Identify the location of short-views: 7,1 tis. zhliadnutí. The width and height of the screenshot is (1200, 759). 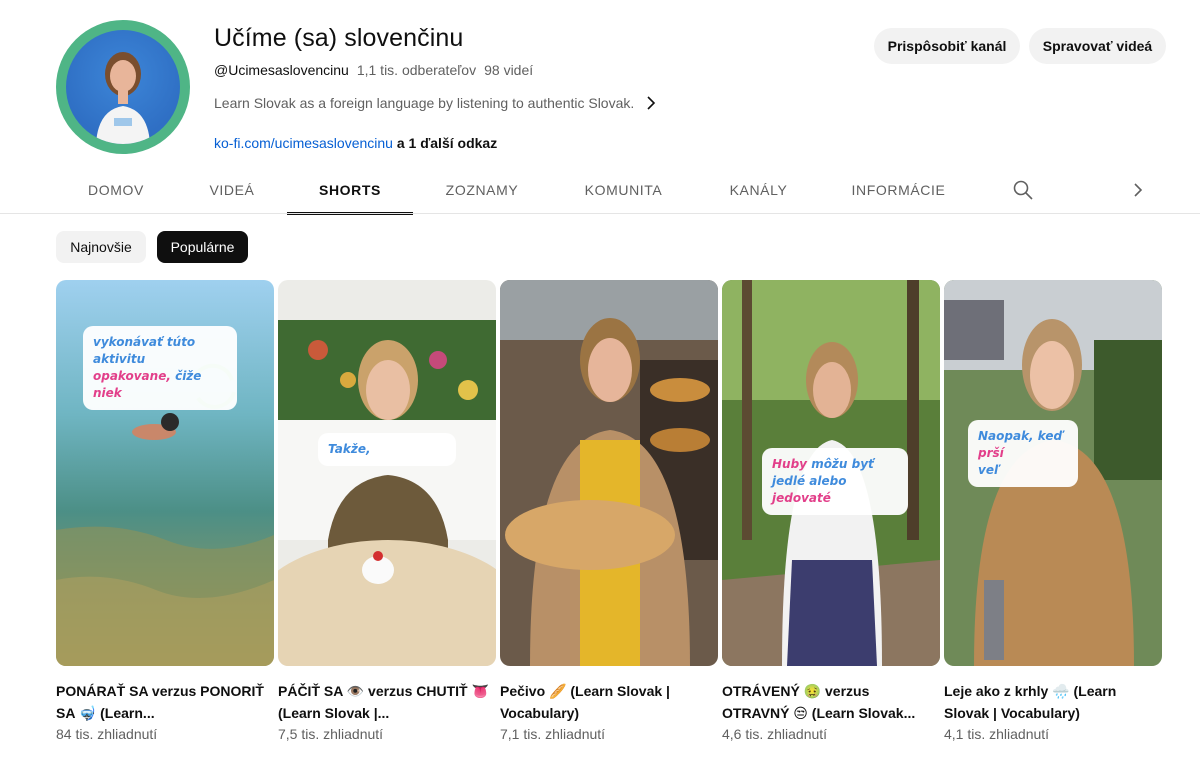
(553, 734).